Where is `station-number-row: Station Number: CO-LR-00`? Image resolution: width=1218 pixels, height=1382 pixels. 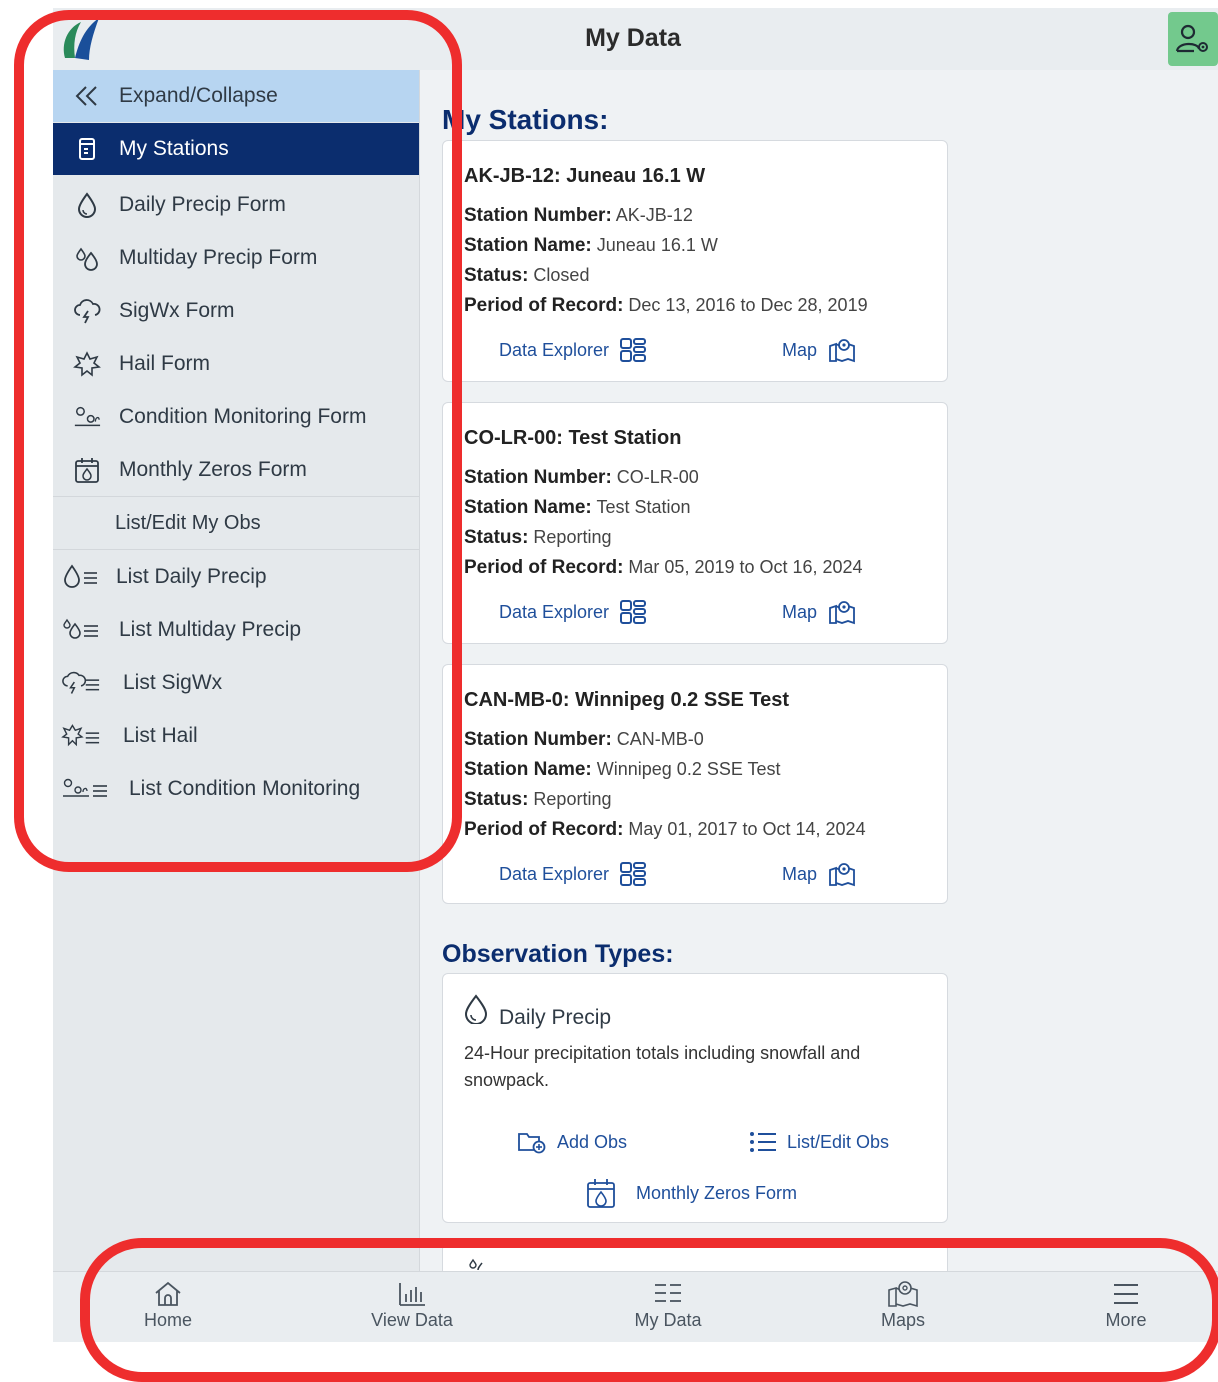 station-number-row: Station Number: CO-LR-00 is located at coordinates (581, 478).